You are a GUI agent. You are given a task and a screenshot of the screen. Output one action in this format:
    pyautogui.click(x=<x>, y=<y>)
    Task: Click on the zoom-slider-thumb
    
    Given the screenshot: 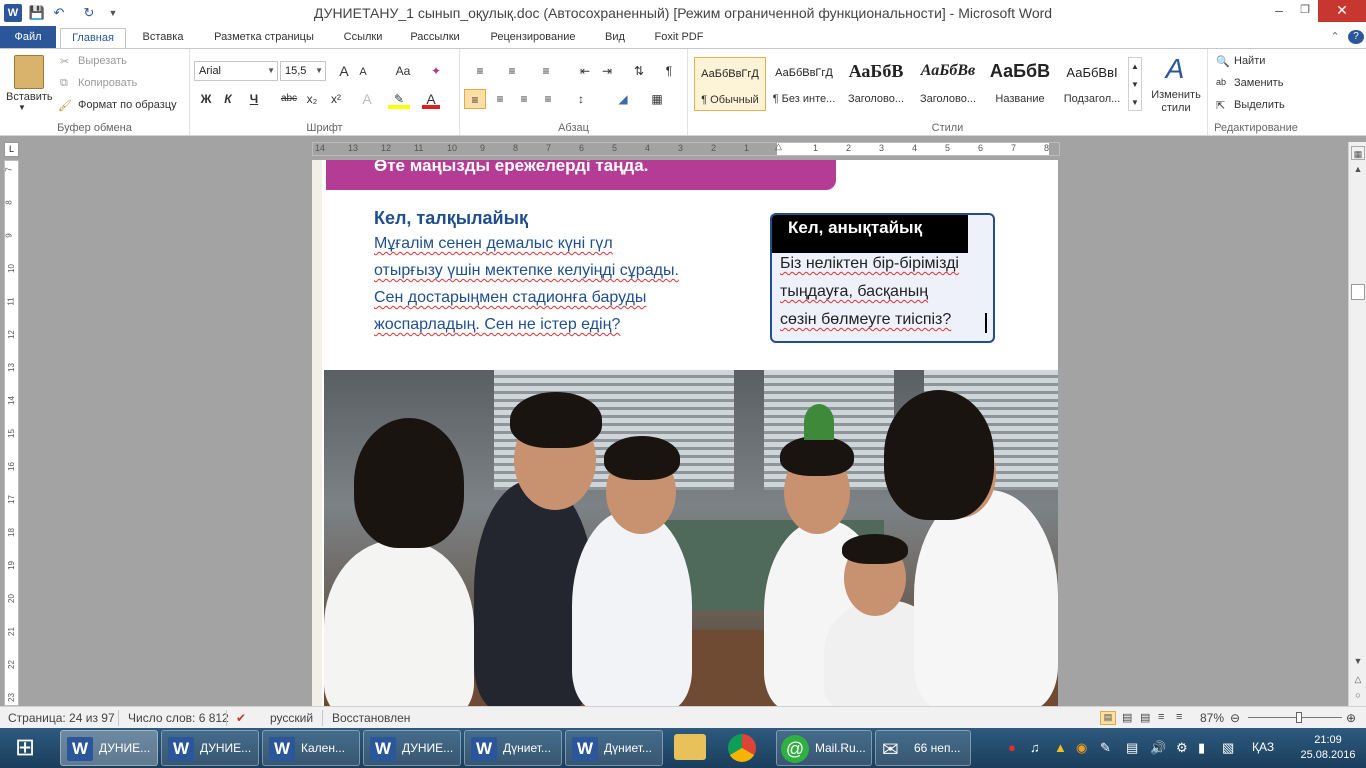 What is the action you would take?
    pyautogui.click(x=1299, y=717)
    